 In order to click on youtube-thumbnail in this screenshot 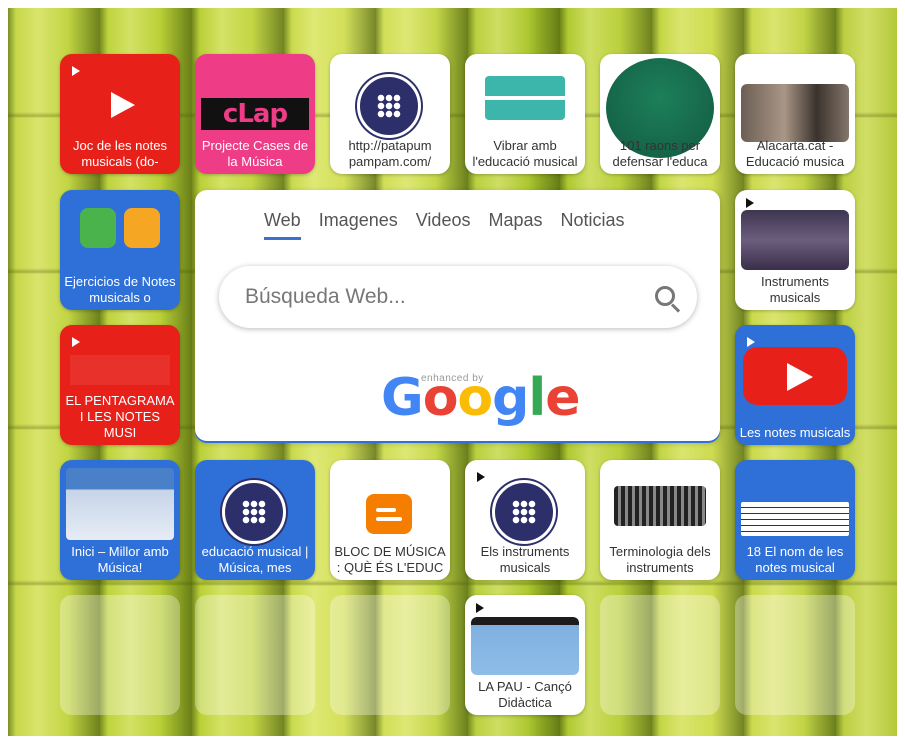, I will do `click(120, 370)`.